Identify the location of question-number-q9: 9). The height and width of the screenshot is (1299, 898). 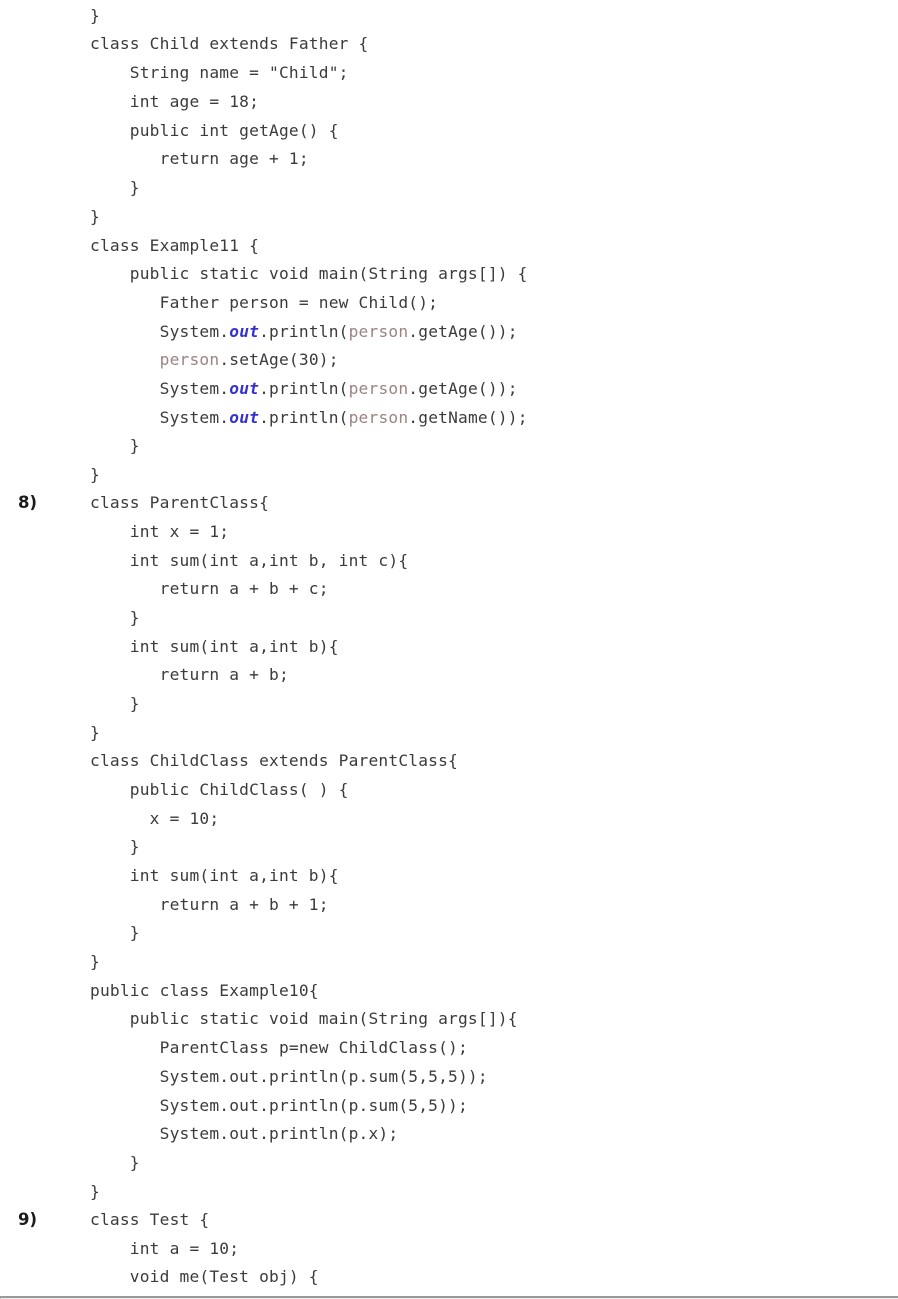
(28, 1219).